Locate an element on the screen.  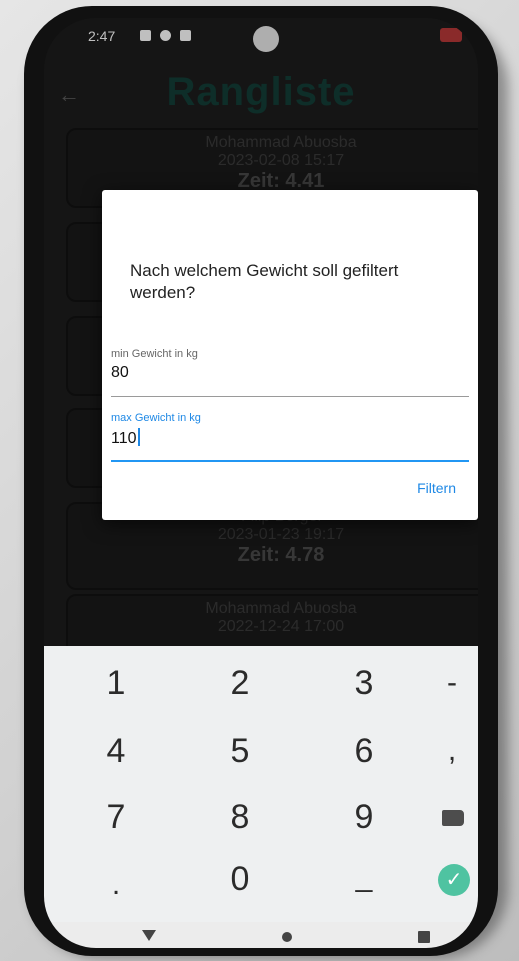
triangle-back-icon is located at coordinates (149, 935).